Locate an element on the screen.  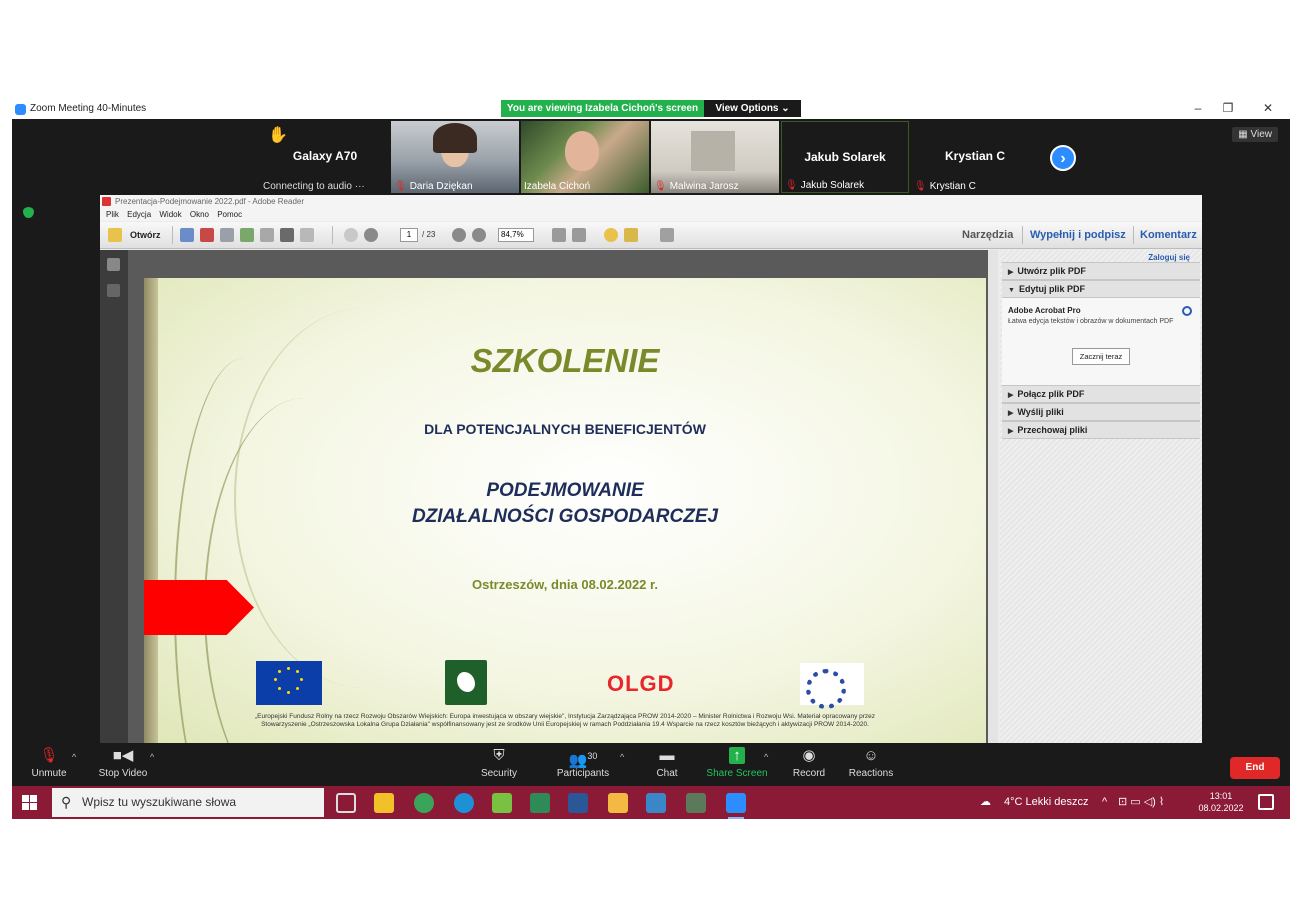
section-create-pdf: ▶ Utwórz plik PDF is located at coordinates (1101, 271).